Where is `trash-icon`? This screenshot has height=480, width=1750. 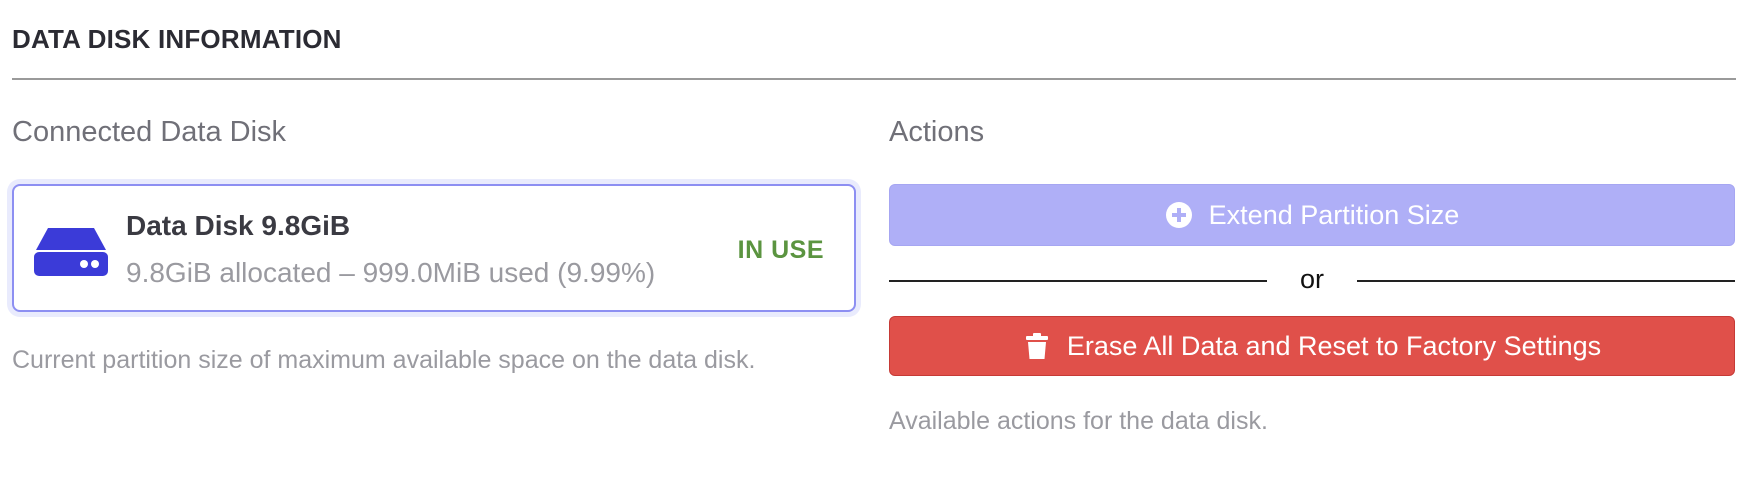
trash-icon is located at coordinates (1036, 346).